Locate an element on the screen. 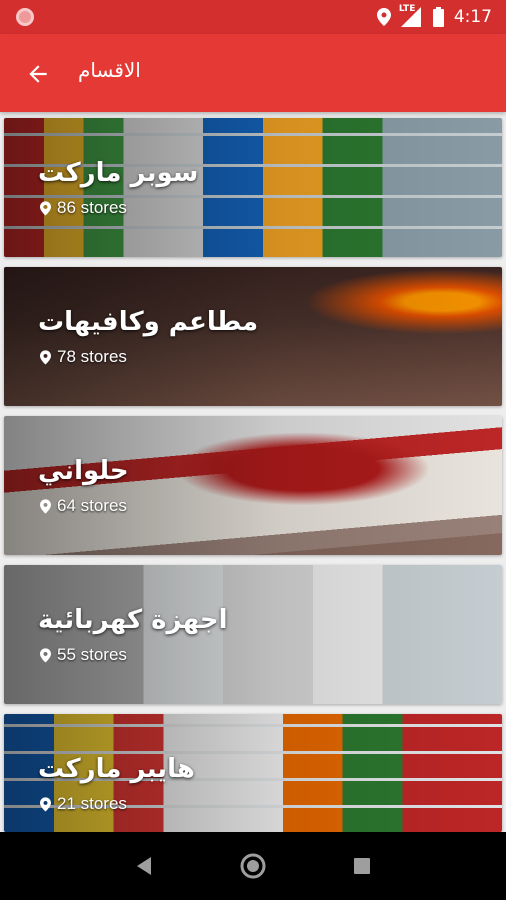  store-count: 86 stores is located at coordinates (83, 208).